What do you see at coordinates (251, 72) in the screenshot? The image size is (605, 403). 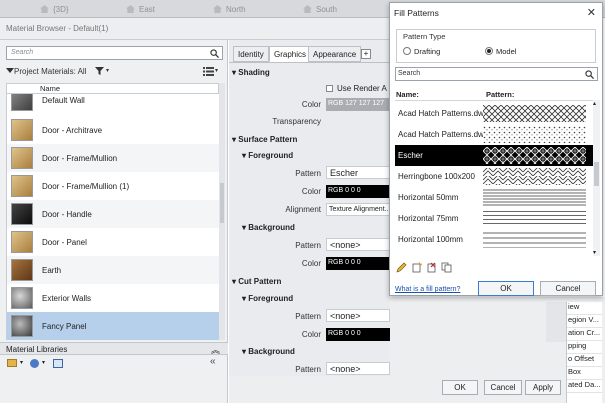 I see `section-shading: ▾ Shading` at bounding box center [251, 72].